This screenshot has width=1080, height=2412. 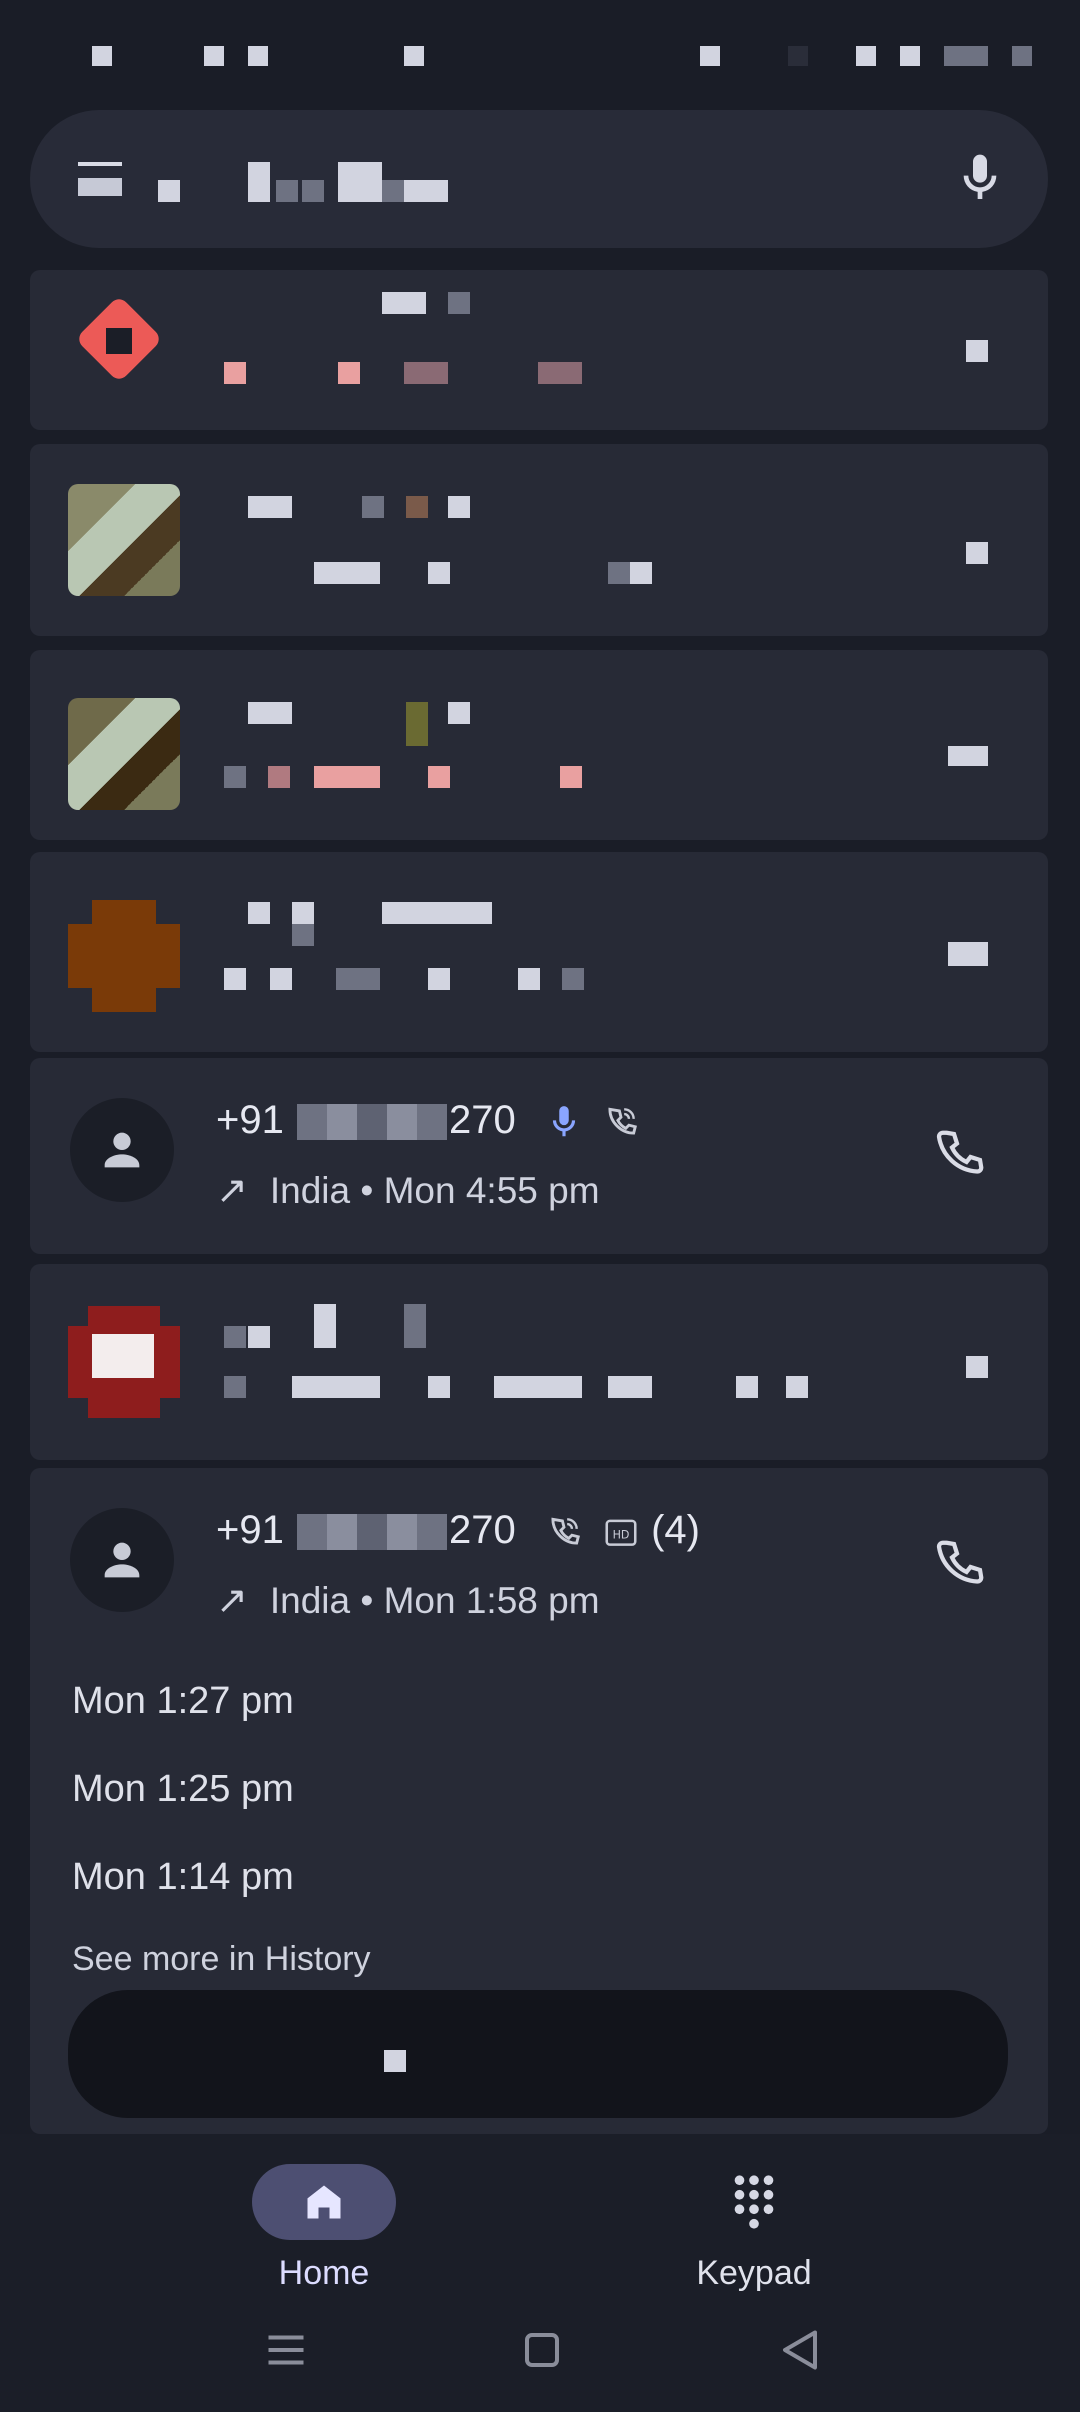 I want to click on call-count: (4), so click(x=675, y=1530).